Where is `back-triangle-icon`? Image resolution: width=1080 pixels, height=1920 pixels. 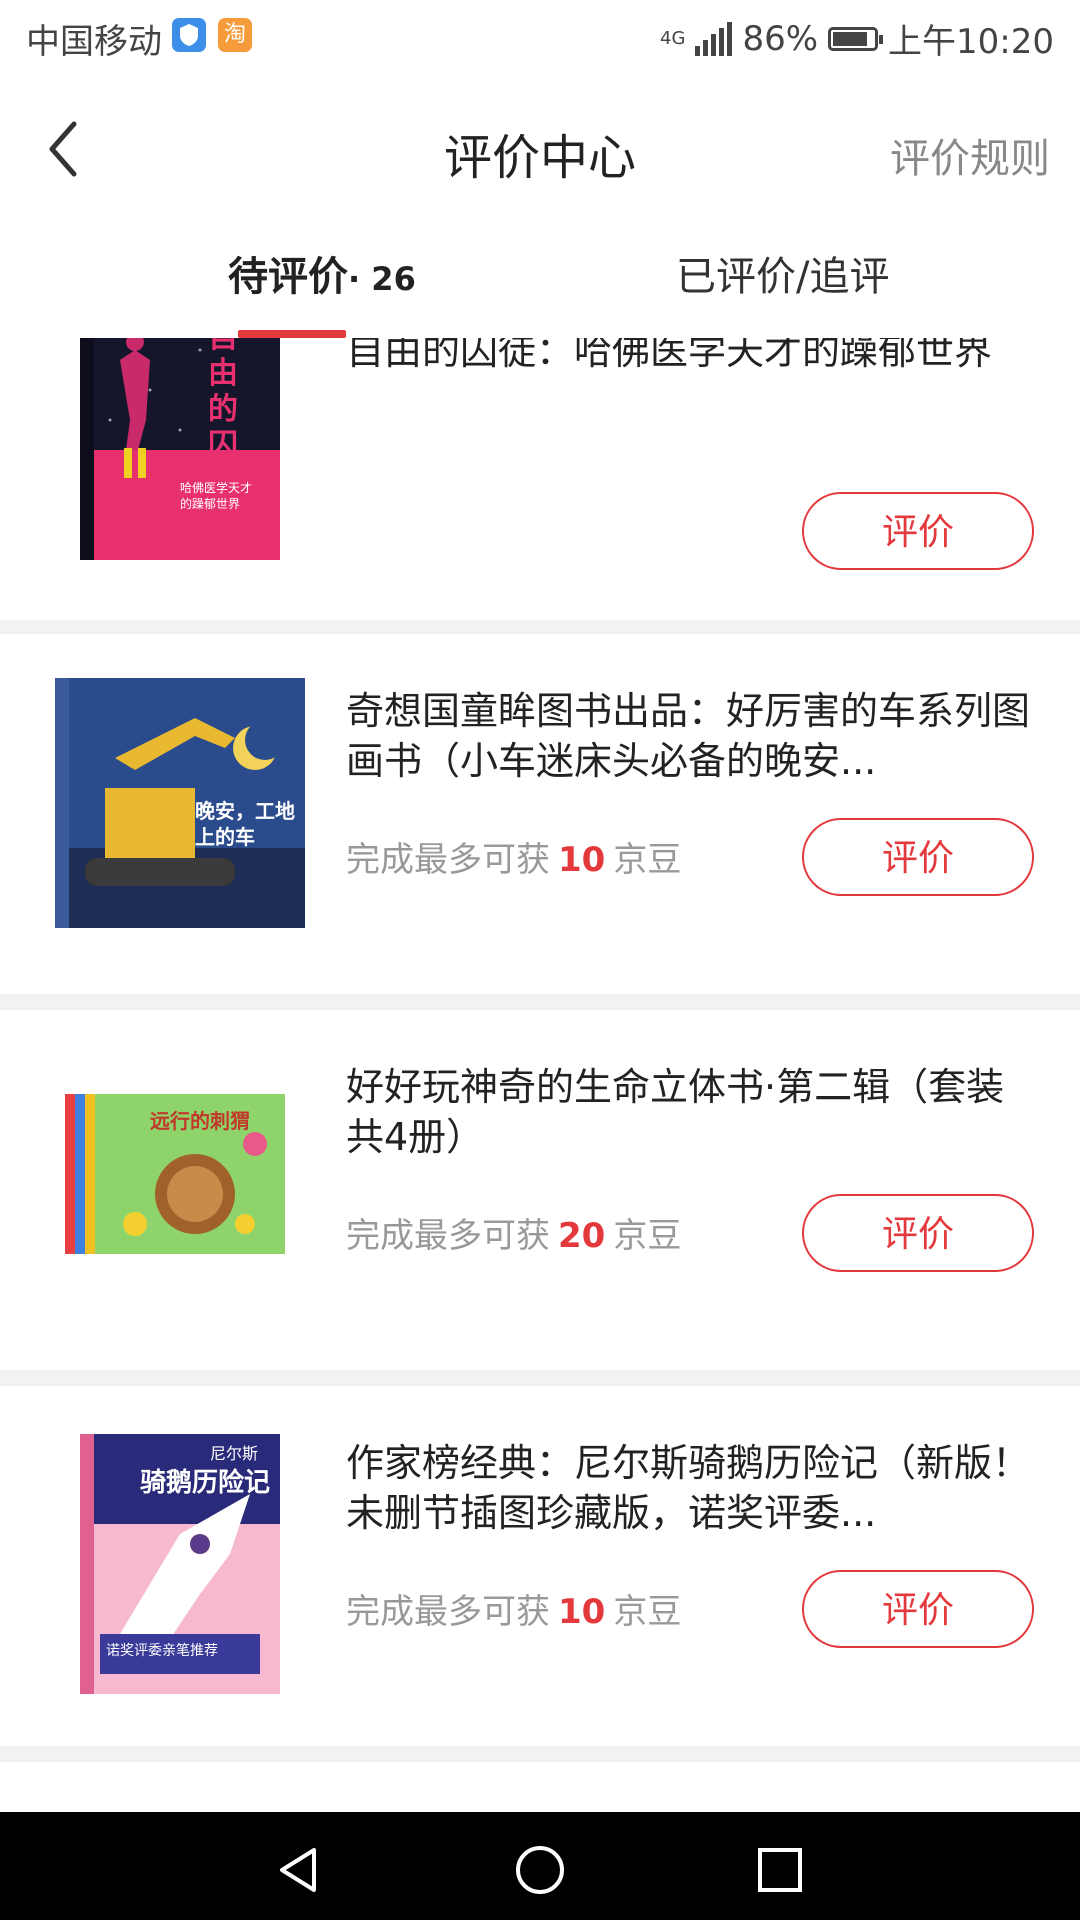 back-triangle-icon is located at coordinates (300, 1870).